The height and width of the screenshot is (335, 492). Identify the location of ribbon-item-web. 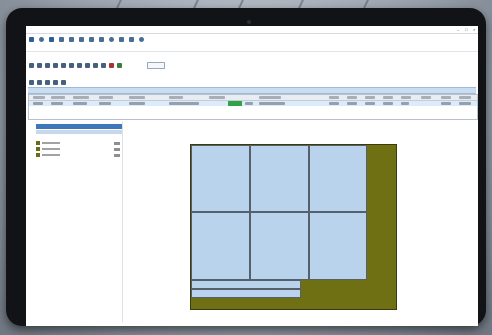
(142, 39).